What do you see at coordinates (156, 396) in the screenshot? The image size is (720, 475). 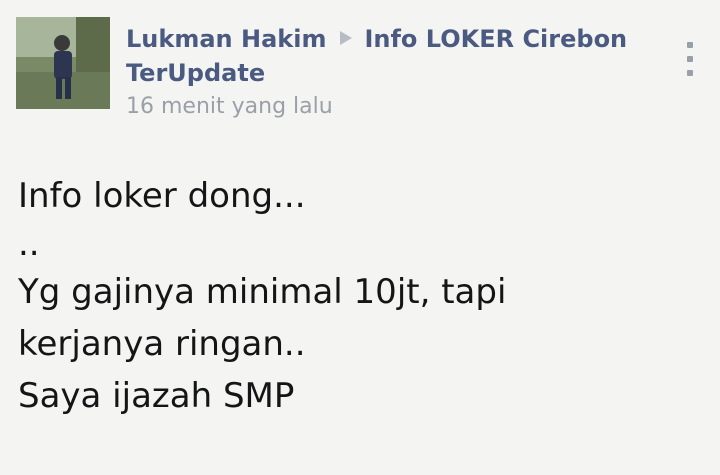 I see `post-line: Saya ijazah SMP` at bounding box center [156, 396].